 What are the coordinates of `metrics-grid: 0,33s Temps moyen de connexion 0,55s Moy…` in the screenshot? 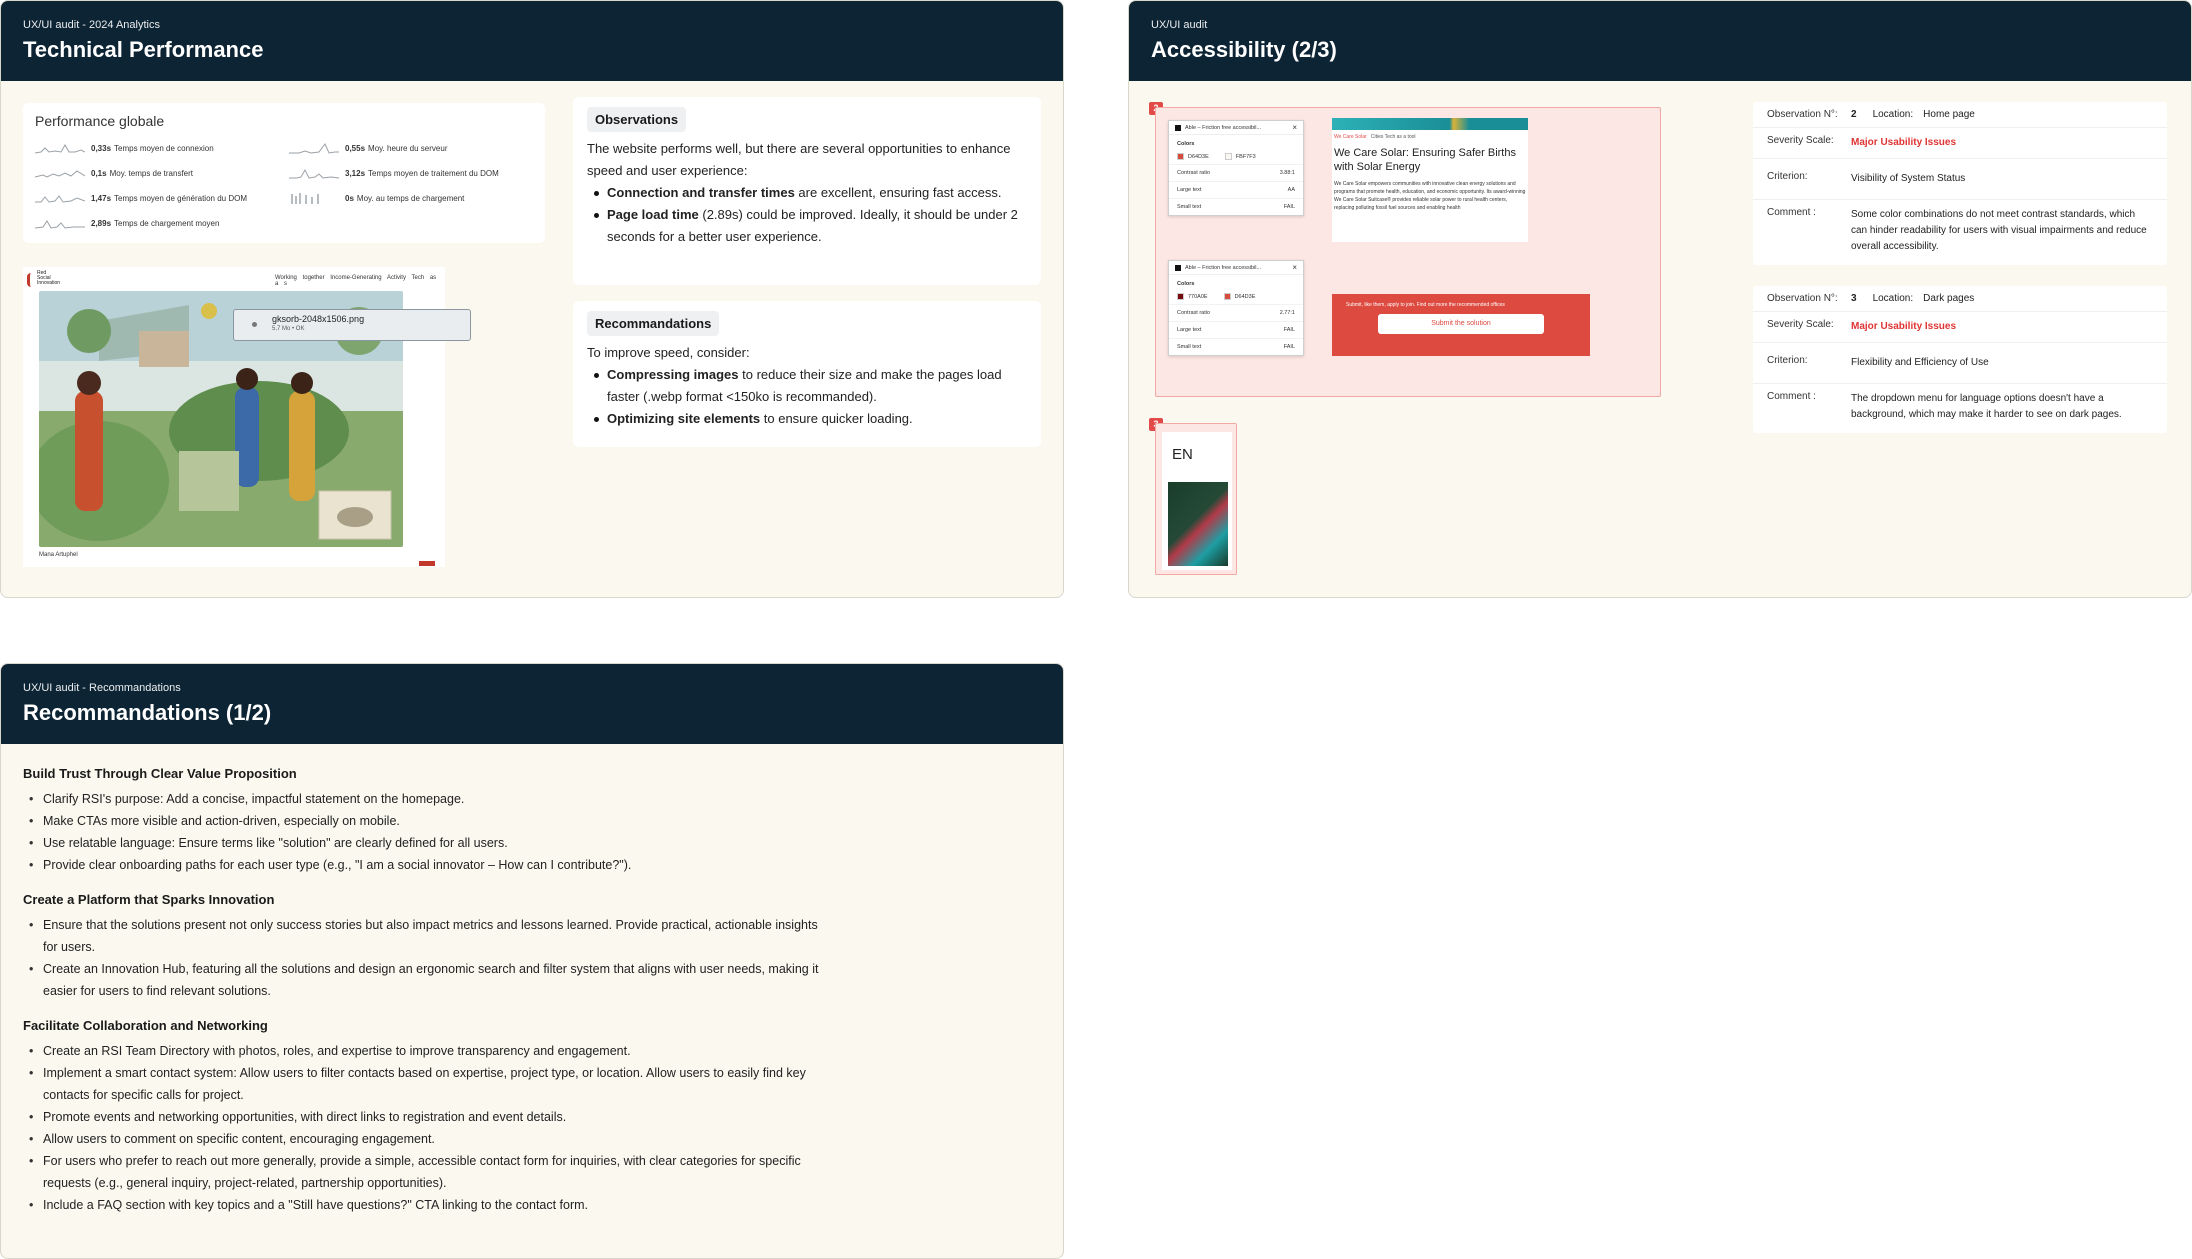 It's located at (284, 185).